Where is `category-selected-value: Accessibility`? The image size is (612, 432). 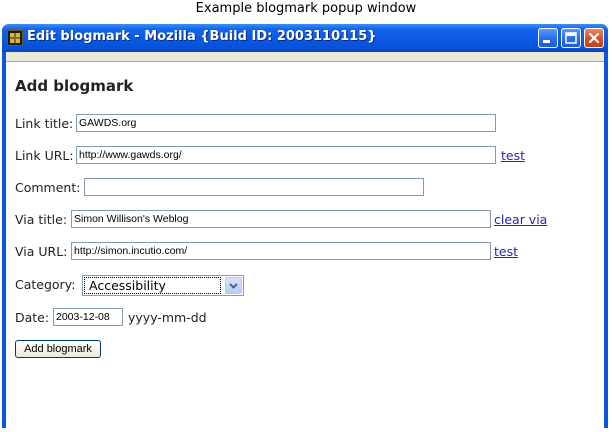 category-selected-value: Accessibility is located at coordinates (152, 285).